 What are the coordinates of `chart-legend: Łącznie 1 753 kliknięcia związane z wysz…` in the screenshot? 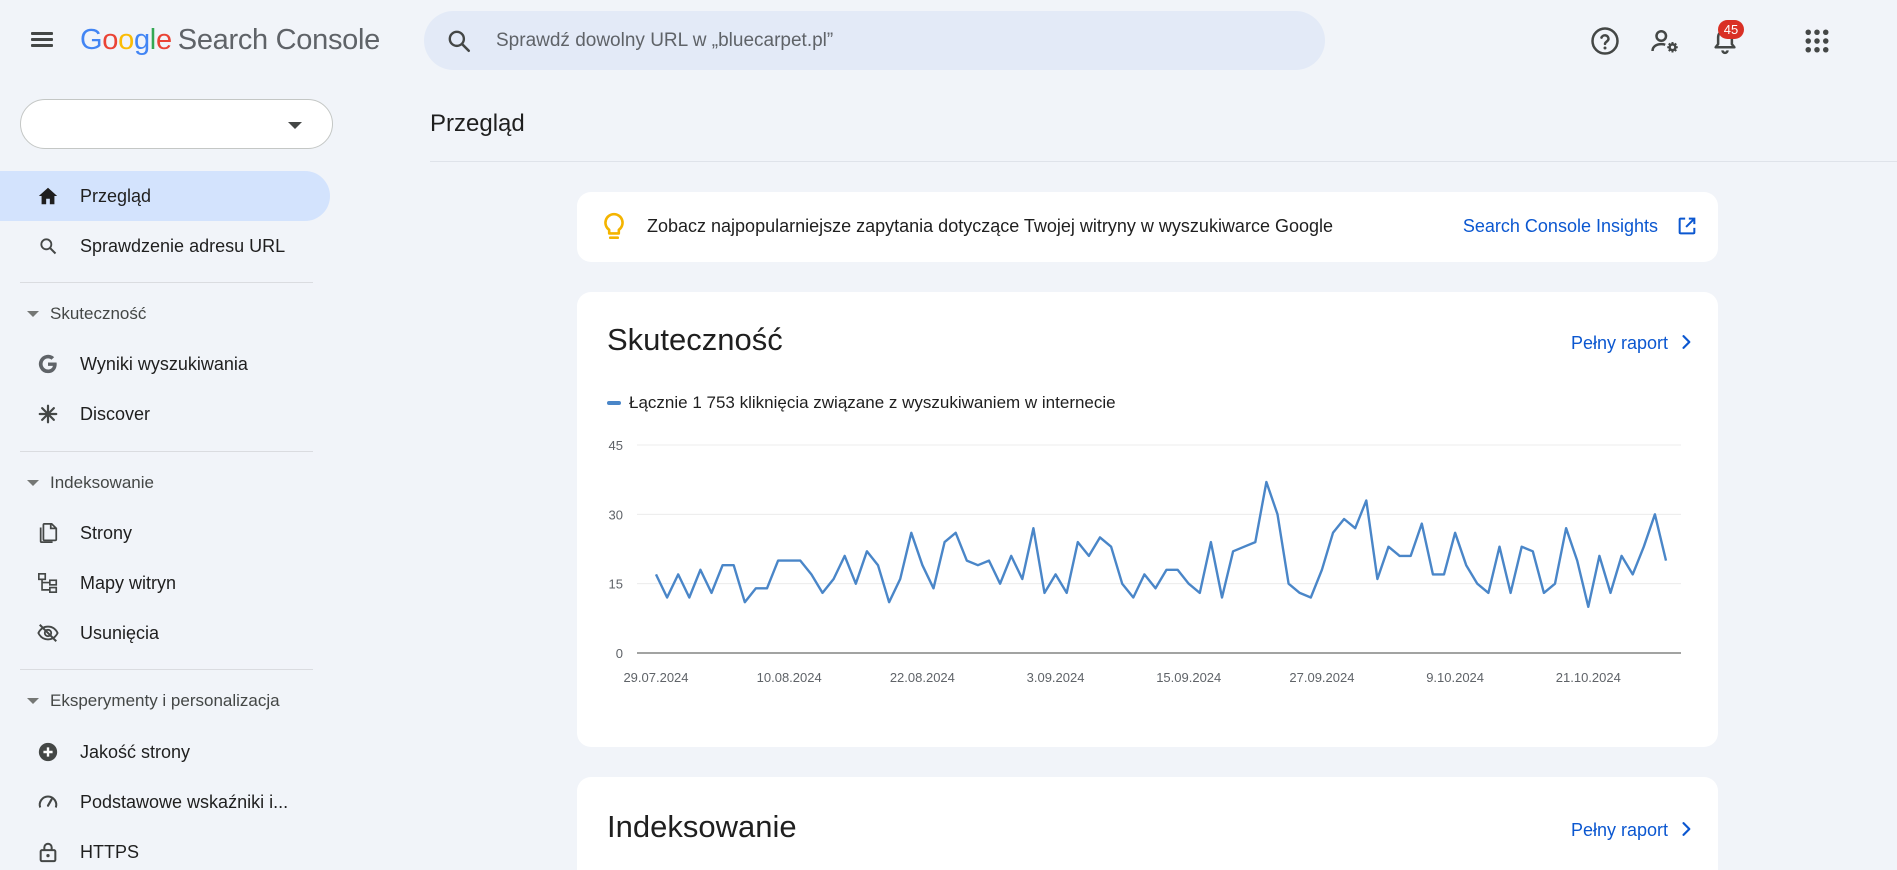 It's located at (861, 403).